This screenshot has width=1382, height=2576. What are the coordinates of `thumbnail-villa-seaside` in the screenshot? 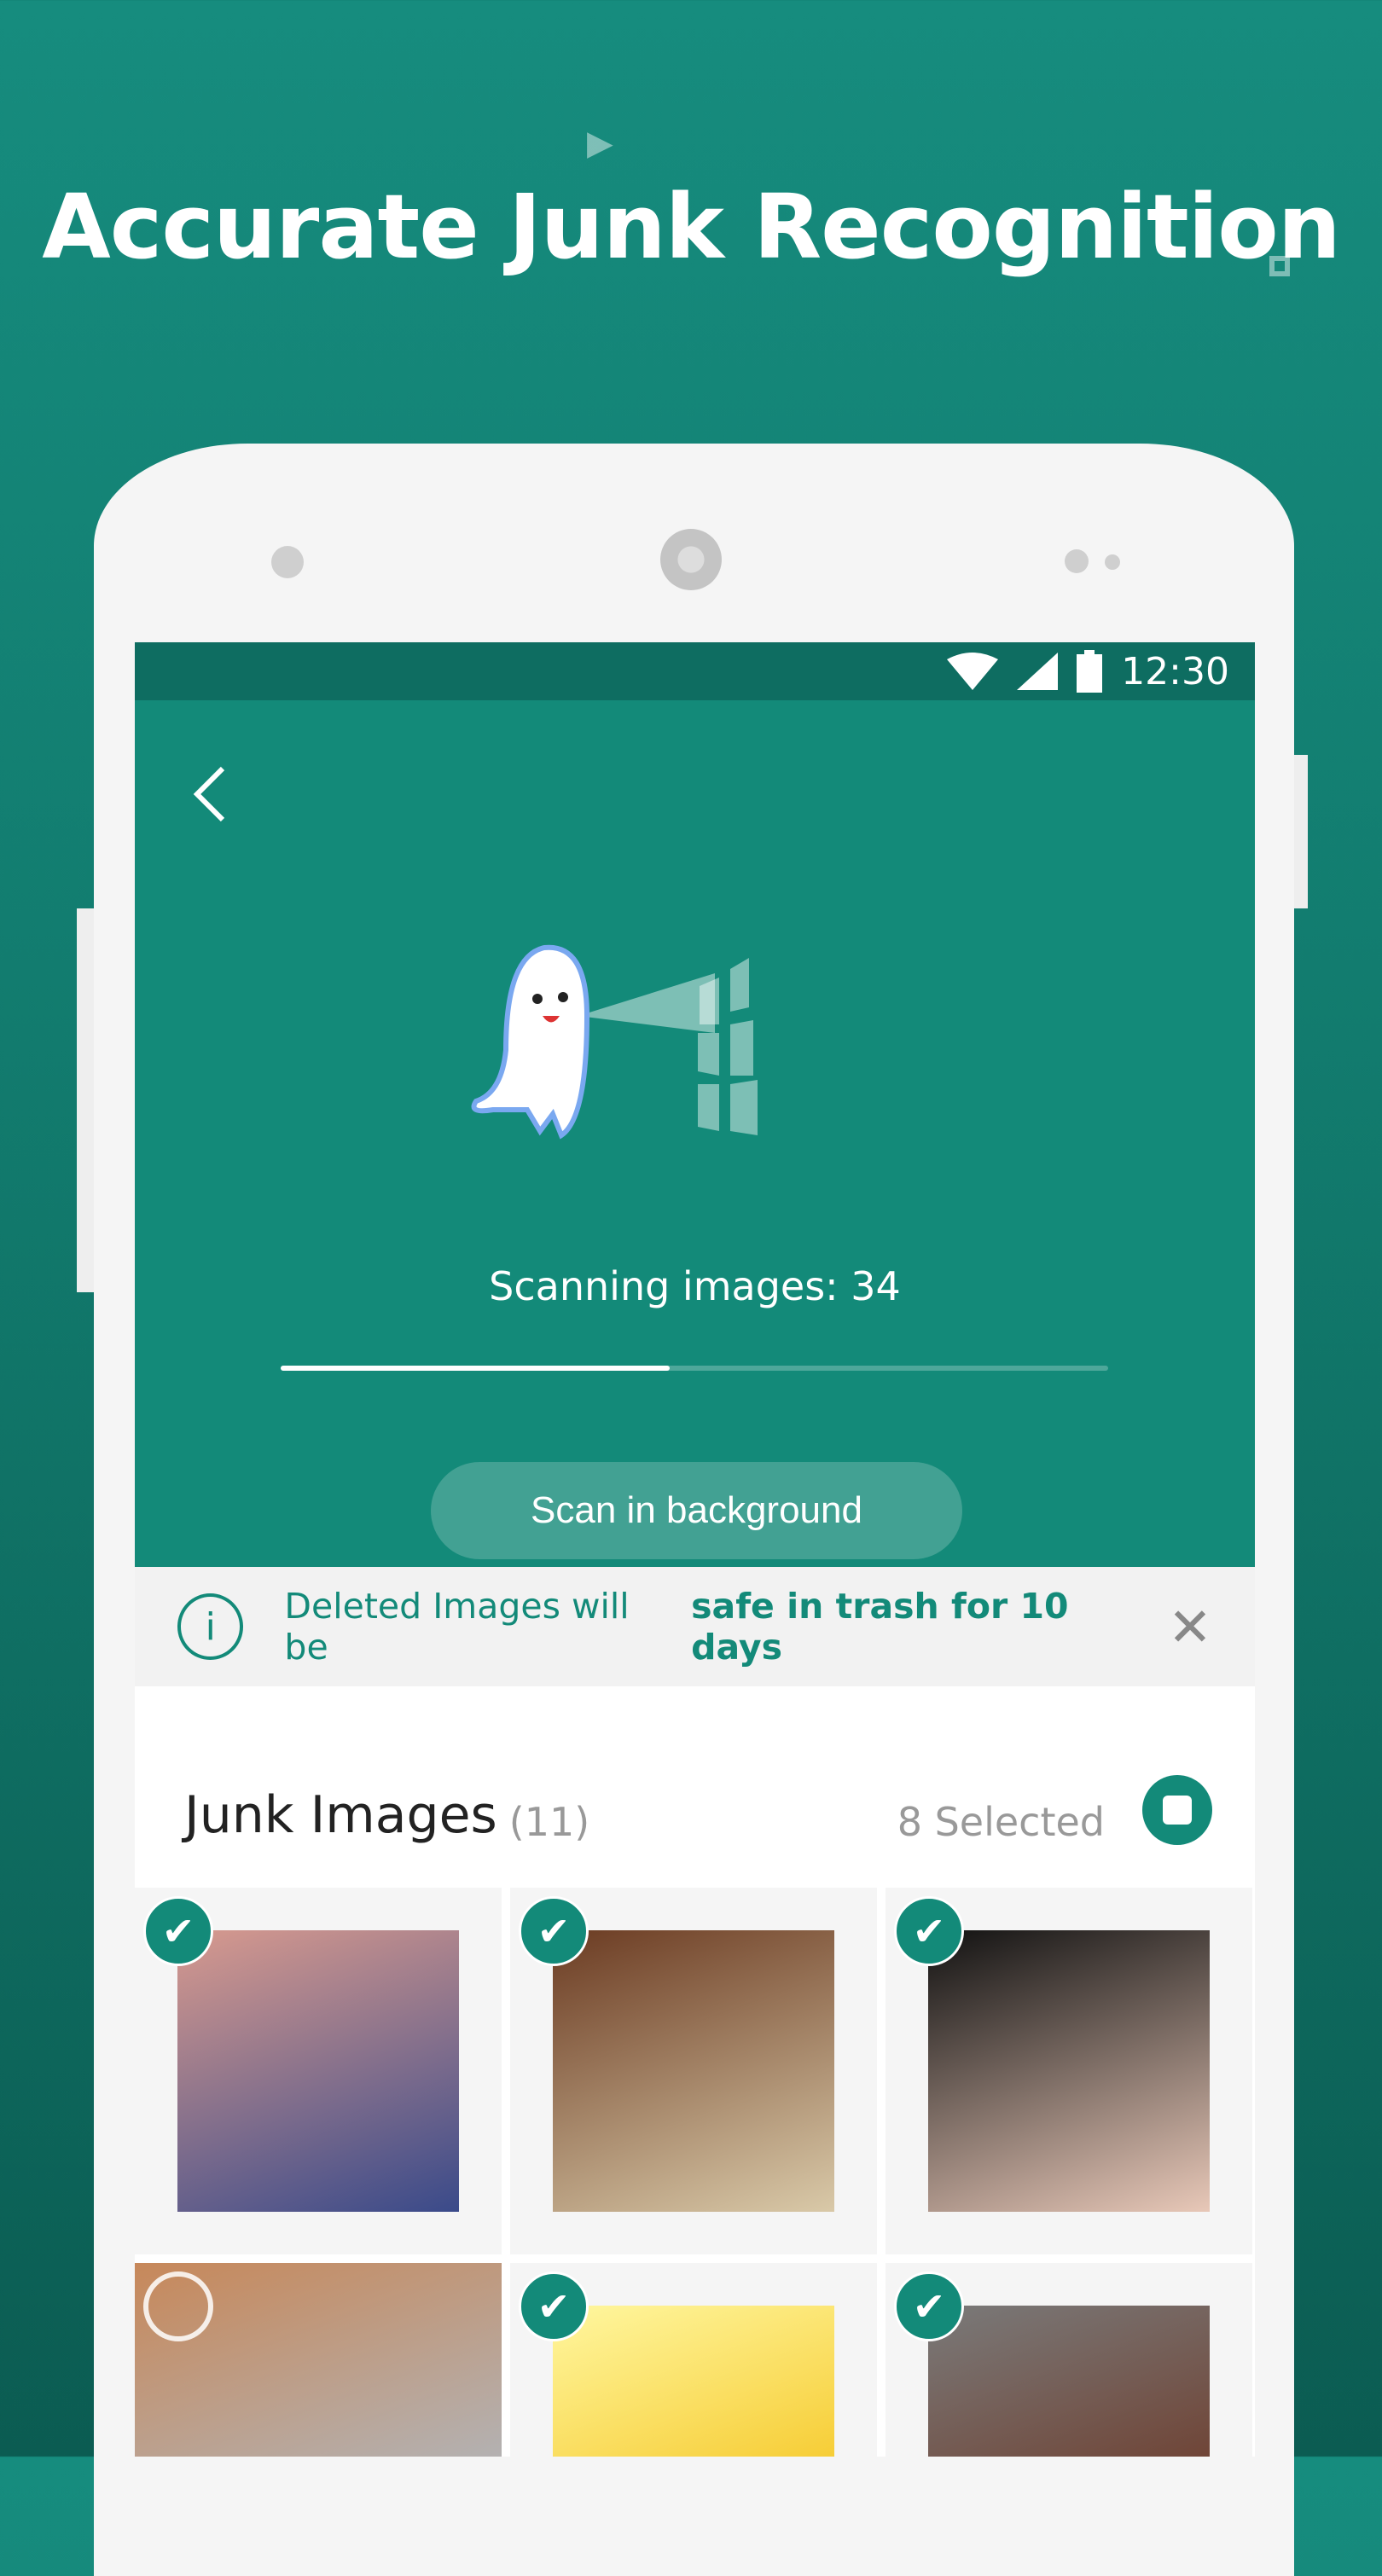 It's located at (318, 2071).